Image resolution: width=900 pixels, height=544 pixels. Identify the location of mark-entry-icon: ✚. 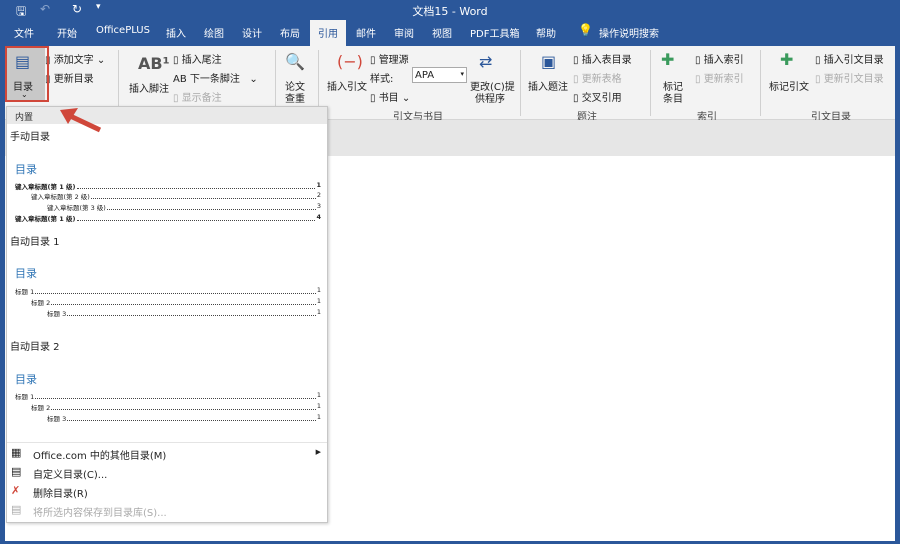
(668, 59).